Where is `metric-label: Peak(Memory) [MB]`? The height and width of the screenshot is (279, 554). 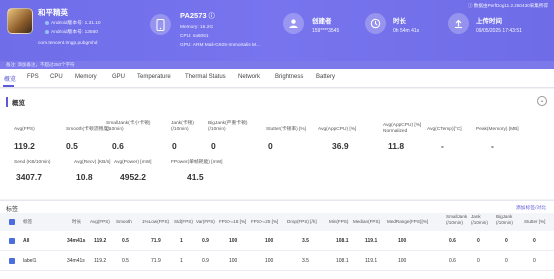 metric-label: Peak(Memory) [MB] is located at coordinates (497, 129).